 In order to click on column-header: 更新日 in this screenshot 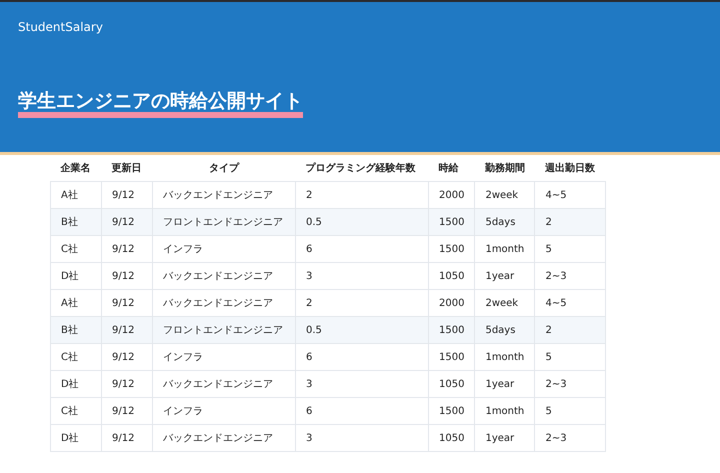, I will do `click(127, 168)`.